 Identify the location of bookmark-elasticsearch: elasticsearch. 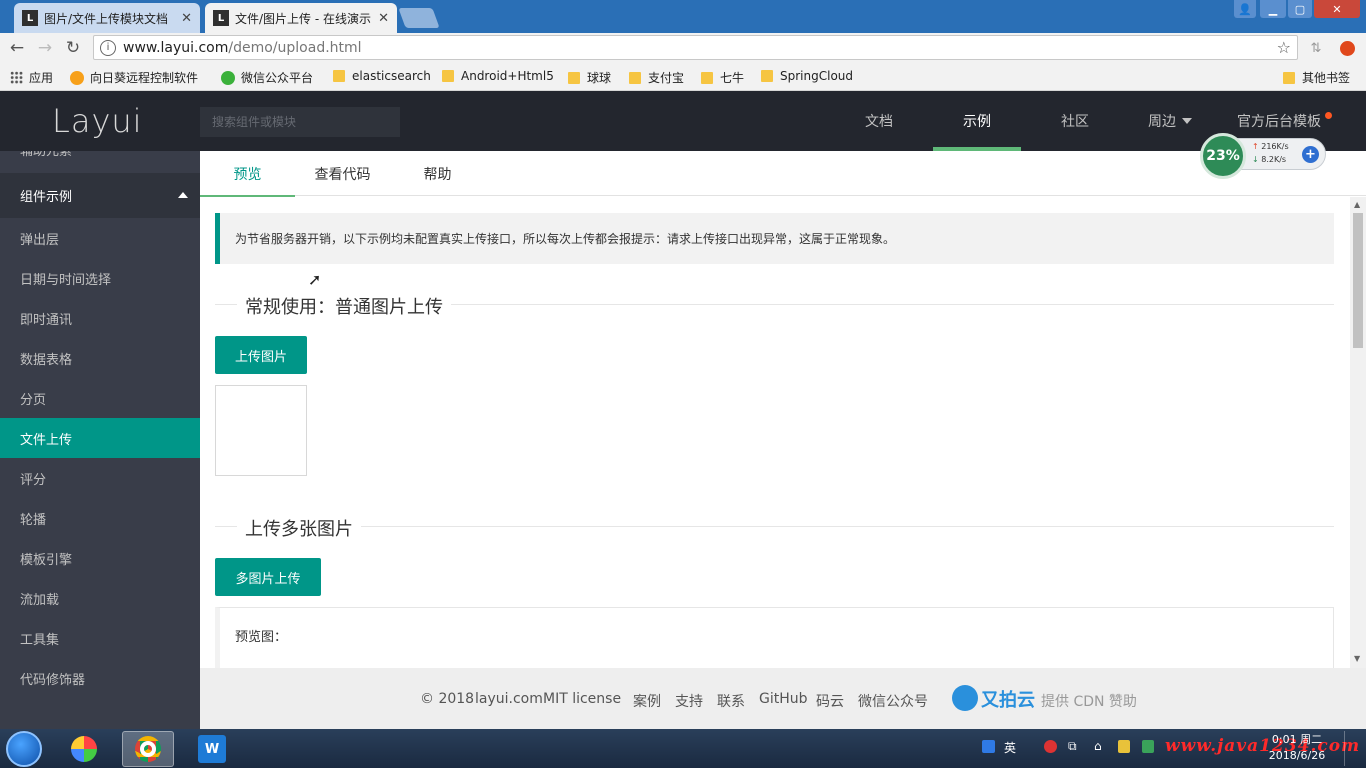
(382, 76).